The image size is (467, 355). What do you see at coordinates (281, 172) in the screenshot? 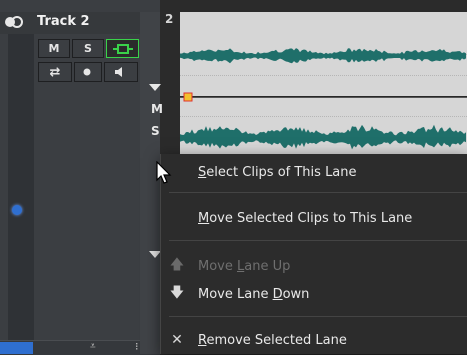
I see `menu-item-label: elect Clips of This Lane` at bounding box center [281, 172].